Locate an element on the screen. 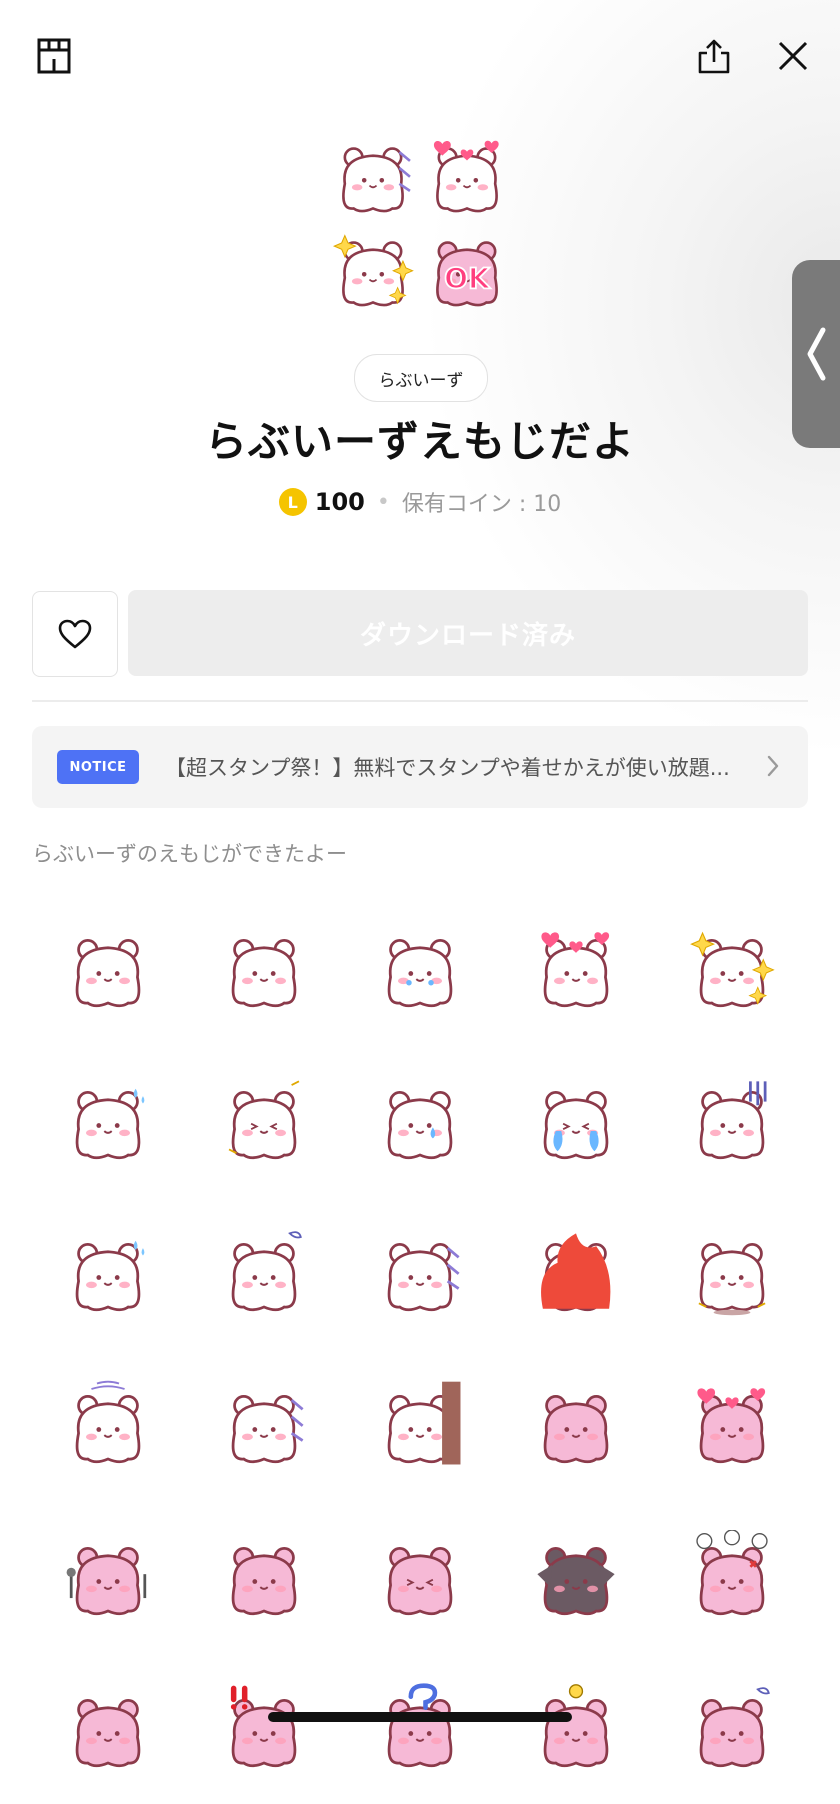 The height and width of the screenshot is (1804, 840). chevron-left-icon is located at coordinates (816, 354).